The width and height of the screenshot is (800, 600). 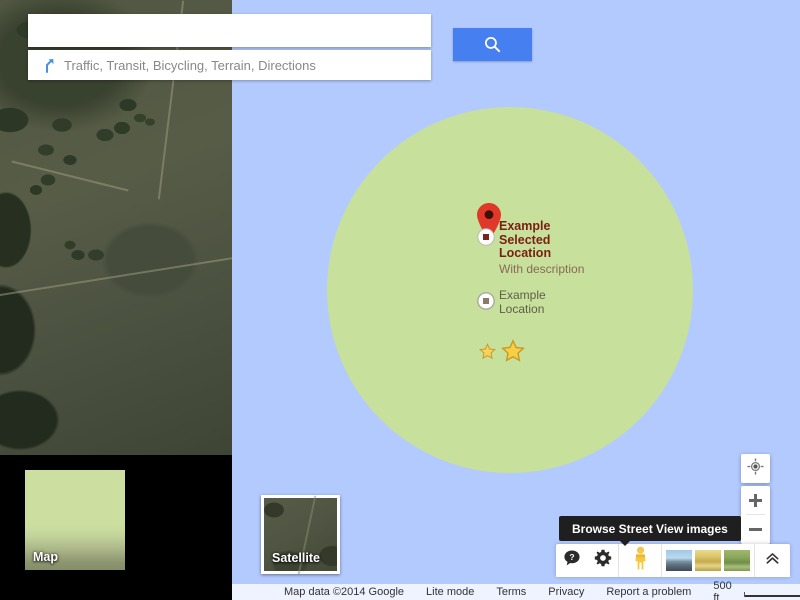 I want to click on minus-icon, so click(x=755, y=529).